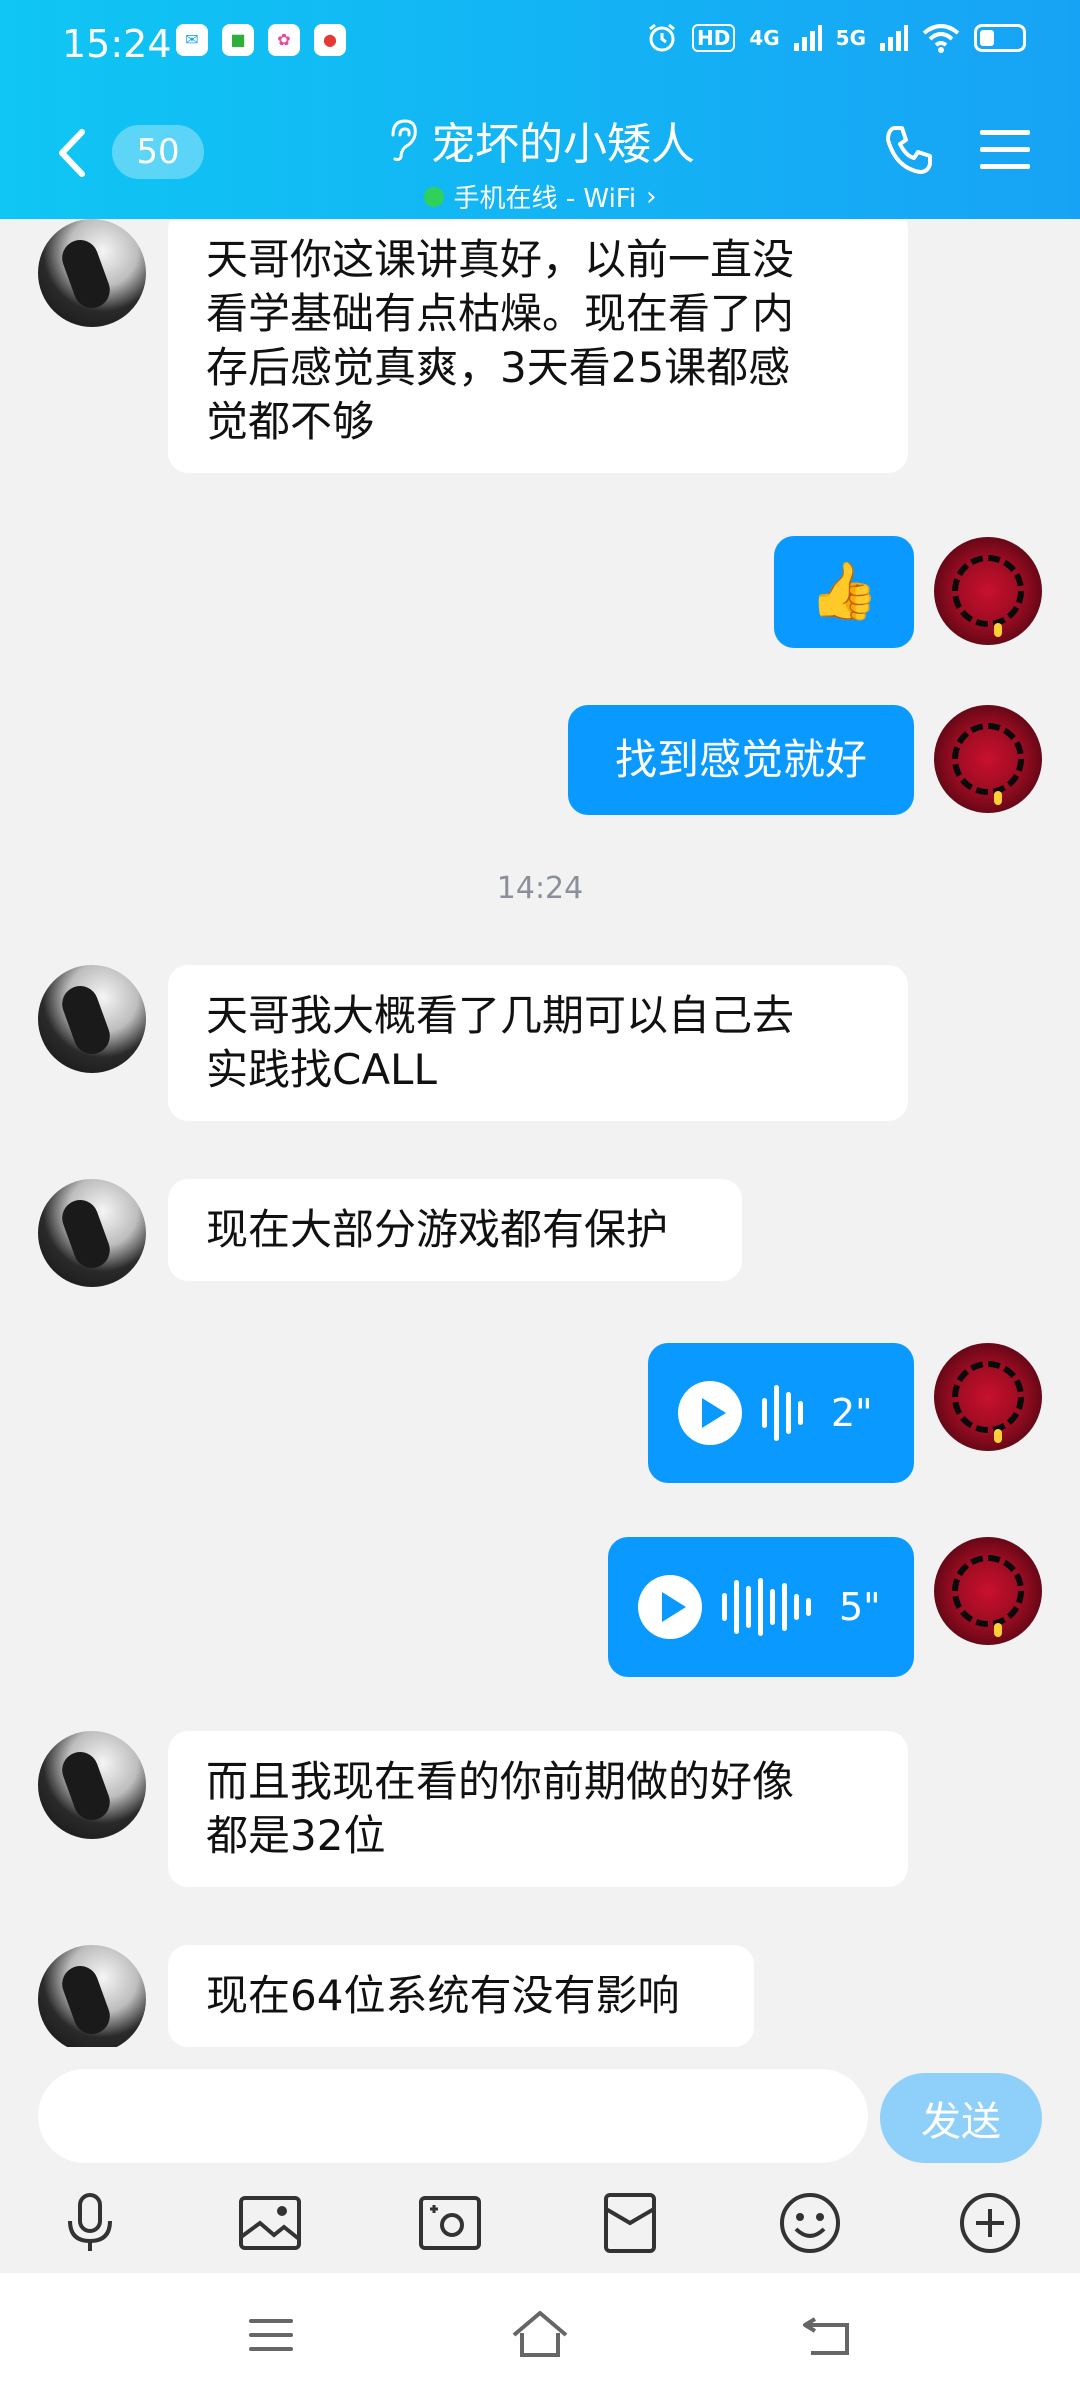  What do you see at coordinates (290, 421) in the screenshot?
I see `message-line: 觉都不够` at bounding box center [290, 421].